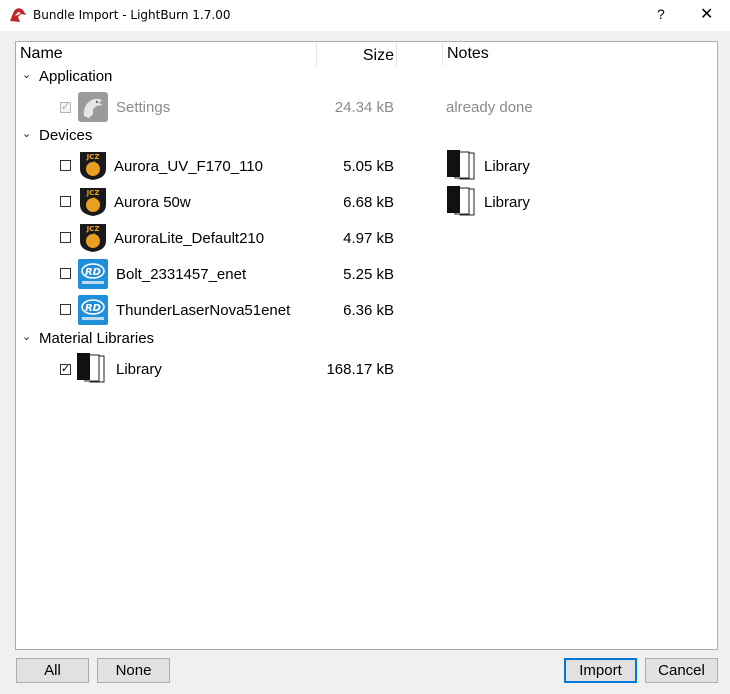  I want to click on tree-item-device: RD ThunderLaserNova51enet 6.36 kB, so click(366, 310).